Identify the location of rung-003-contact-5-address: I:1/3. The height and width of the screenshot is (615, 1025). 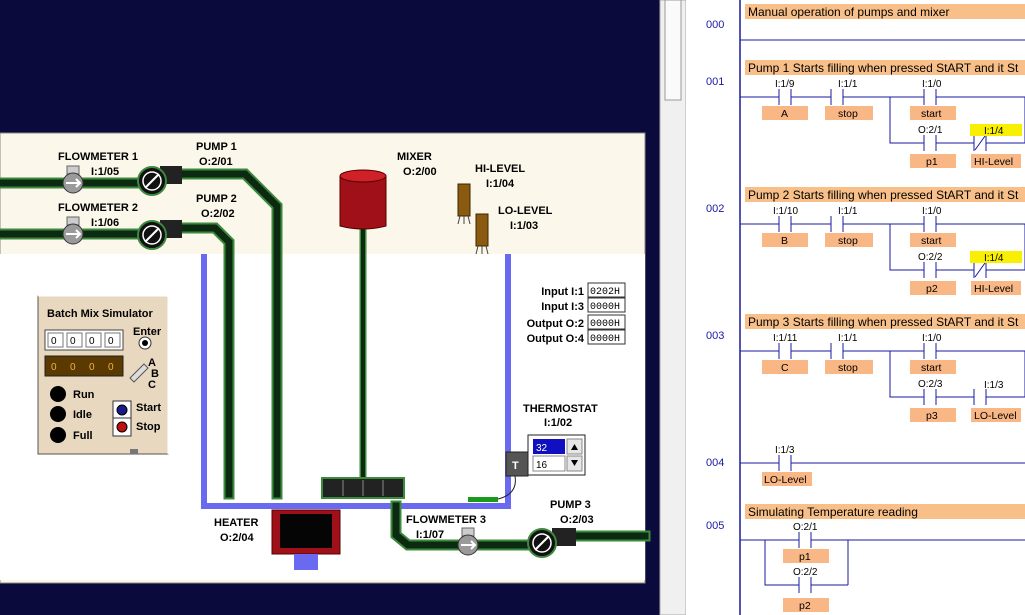
(994, 385).